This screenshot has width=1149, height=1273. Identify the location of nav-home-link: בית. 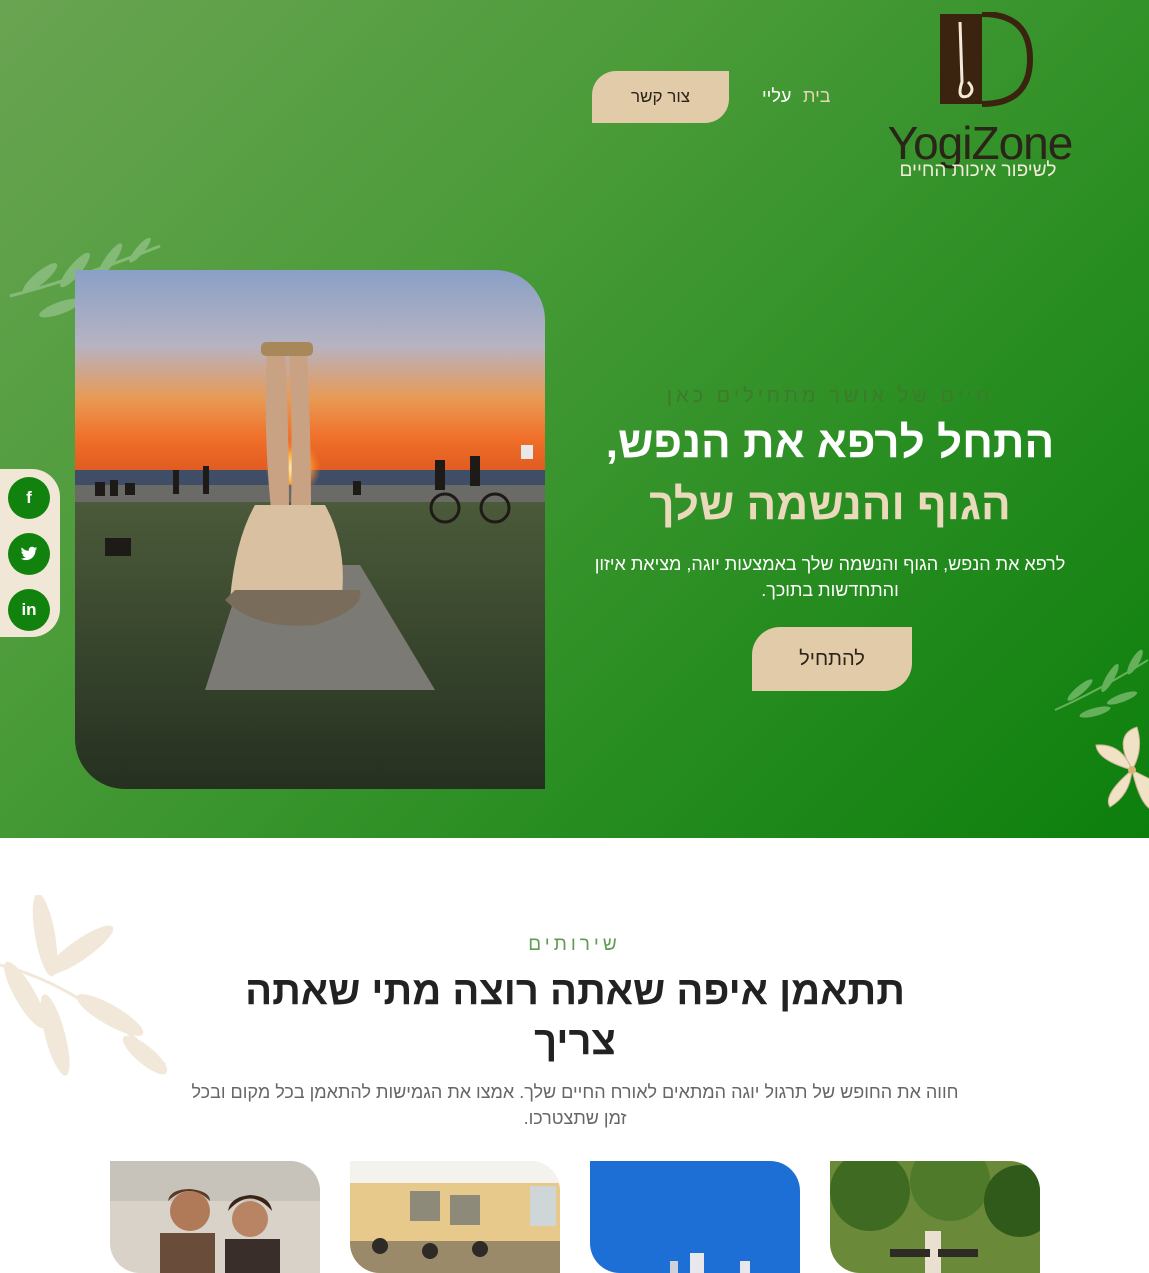
(817, 96).